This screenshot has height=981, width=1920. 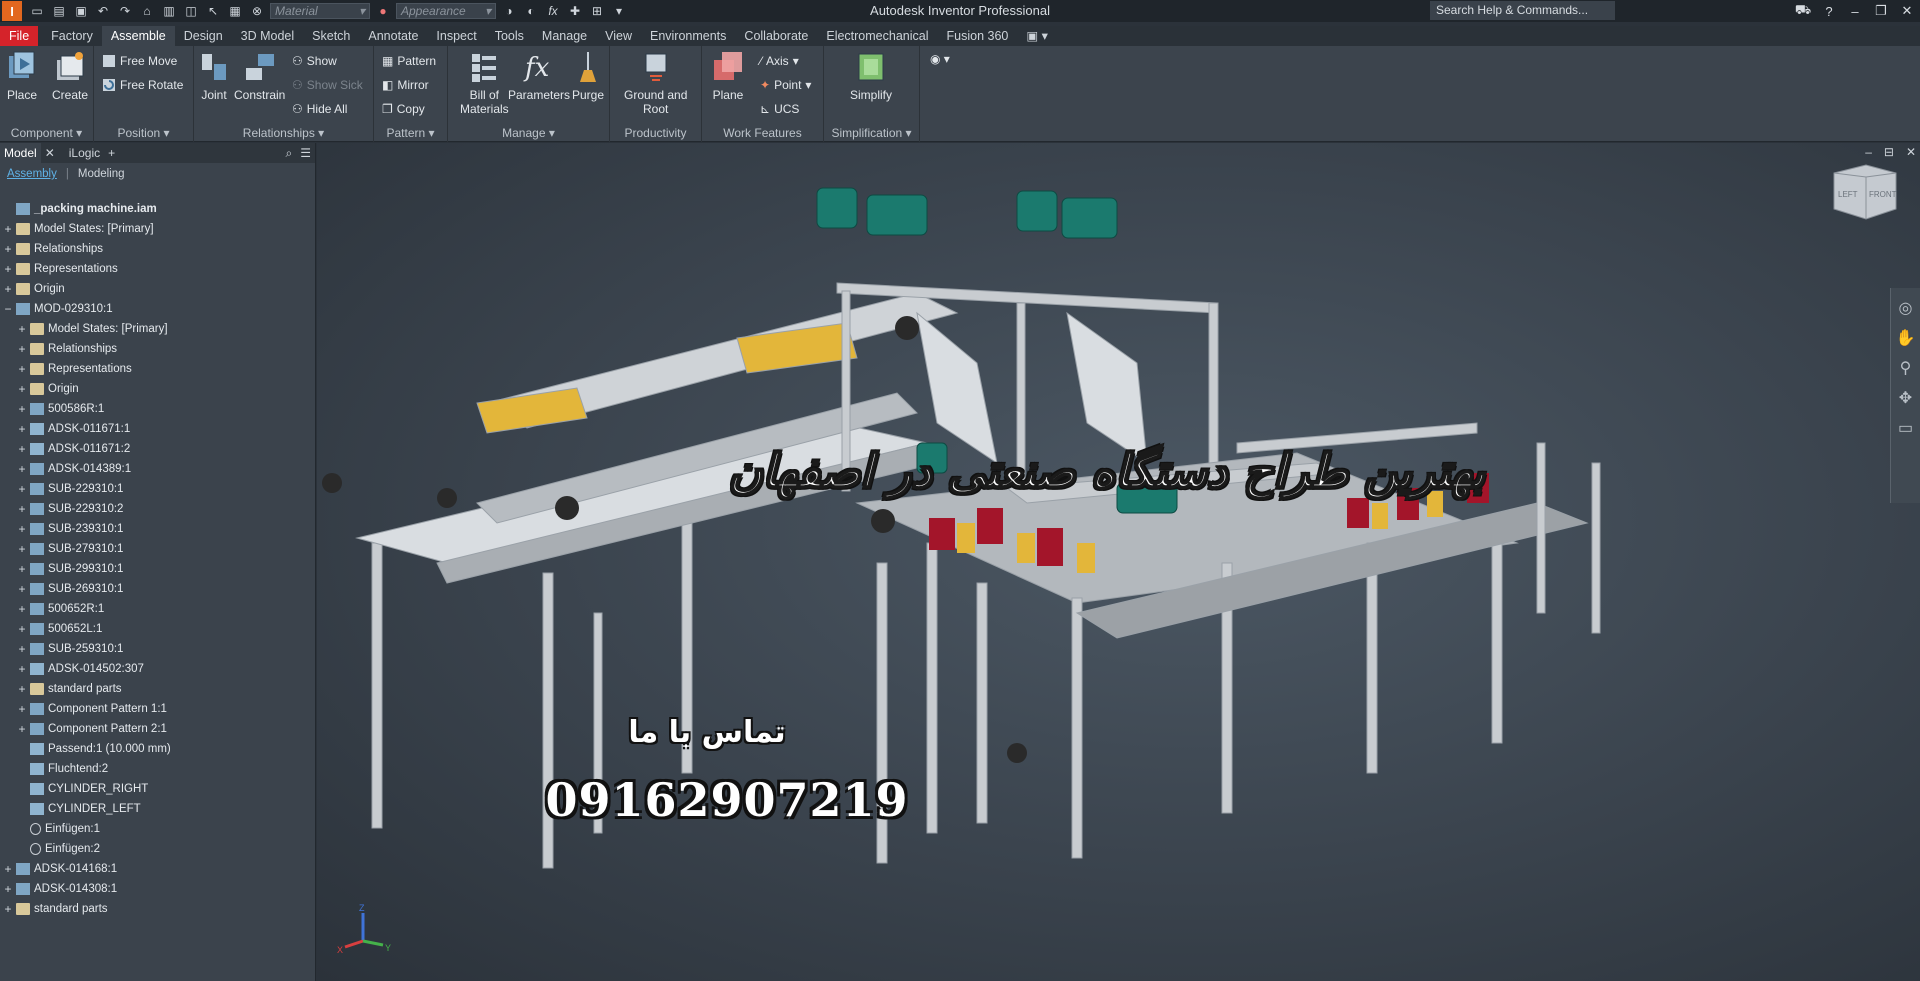 I want to click on update-icon: ◫, so click(x=191, y=11).